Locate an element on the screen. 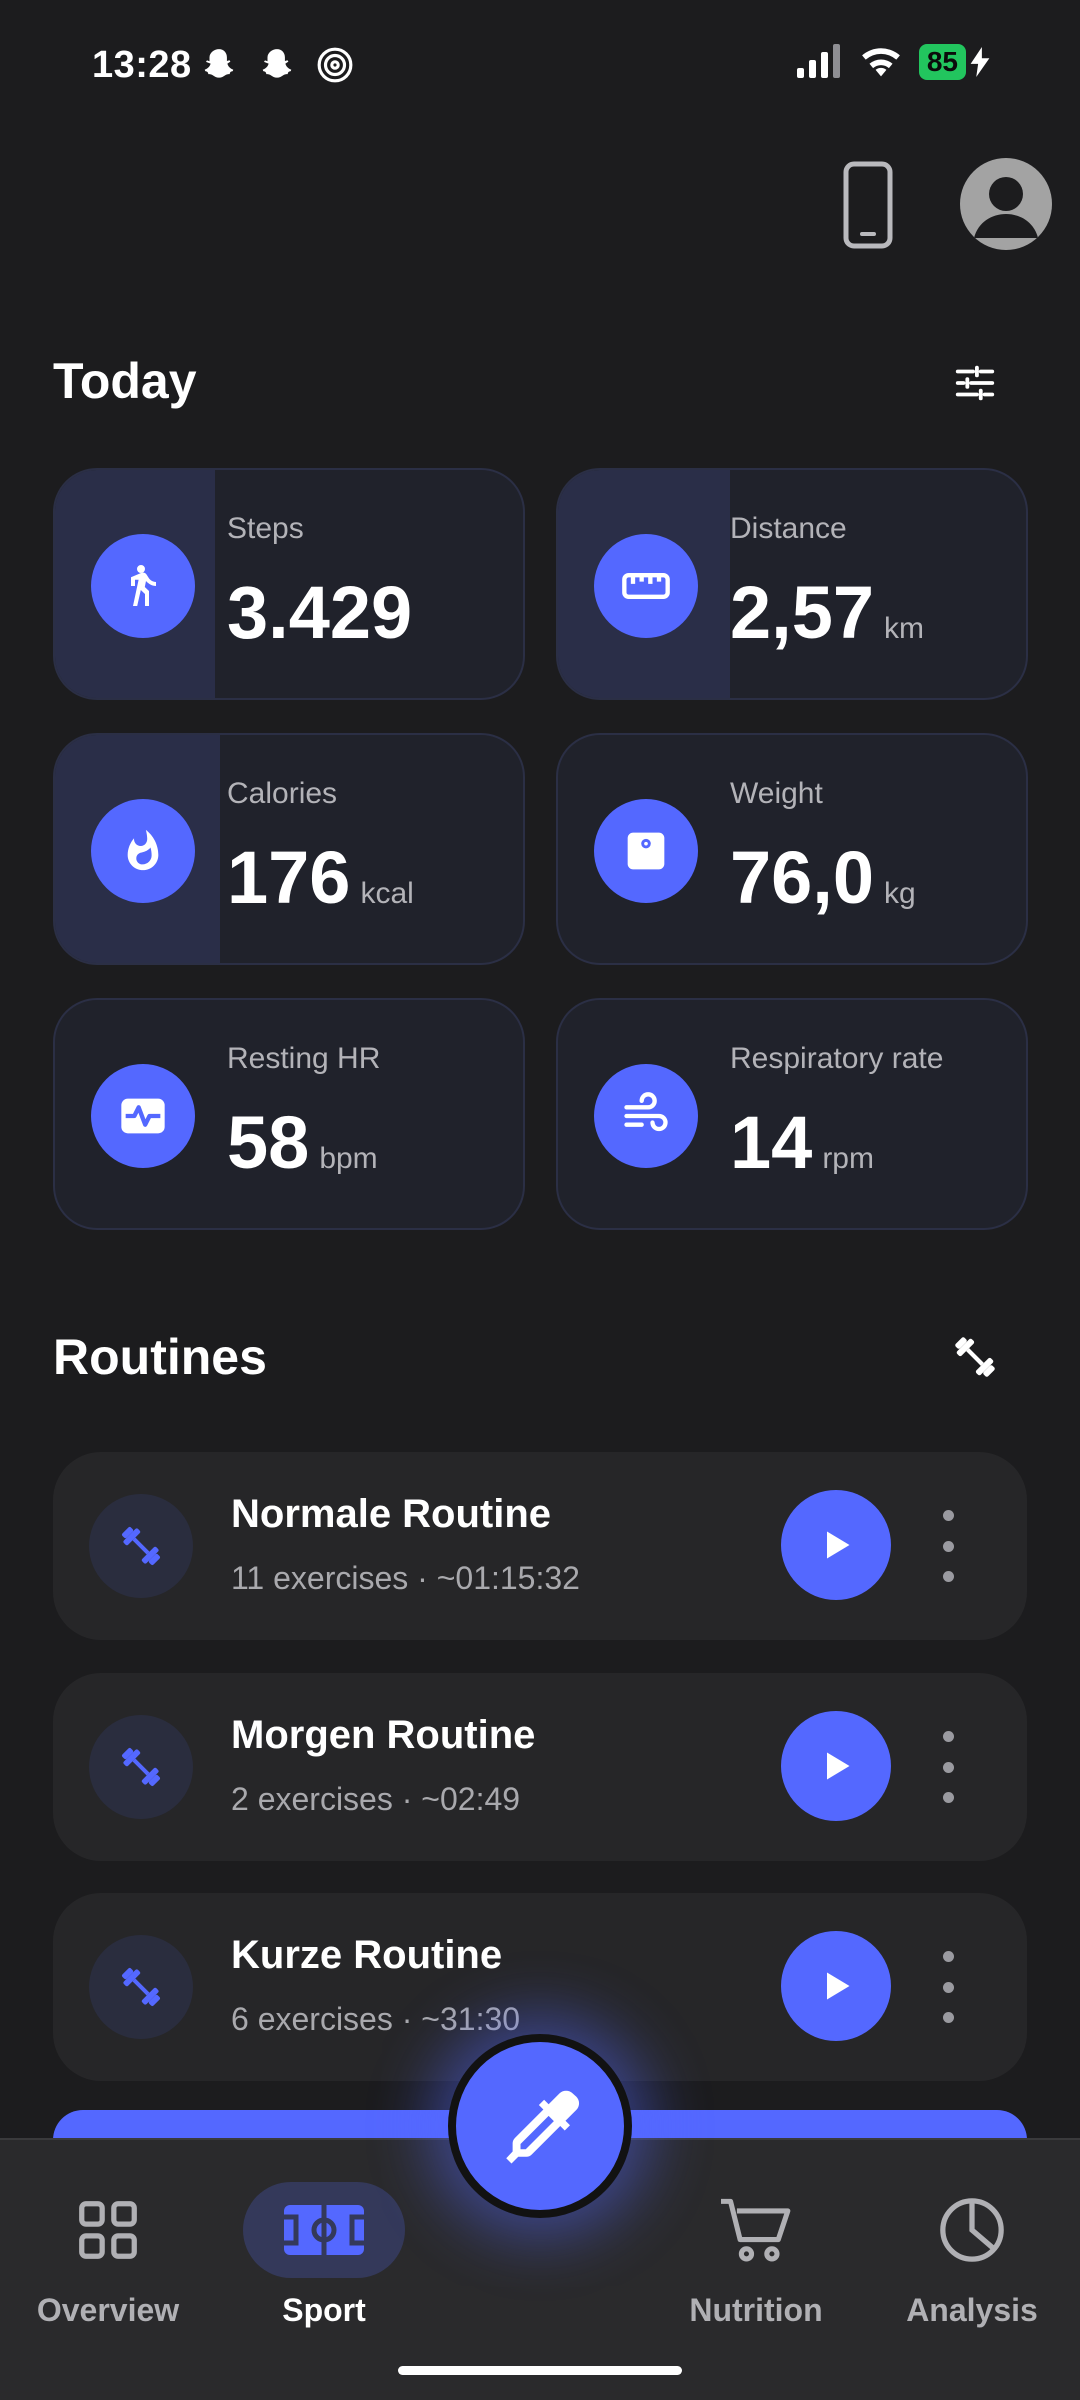  filter-button is located at coordinates (975, 383).